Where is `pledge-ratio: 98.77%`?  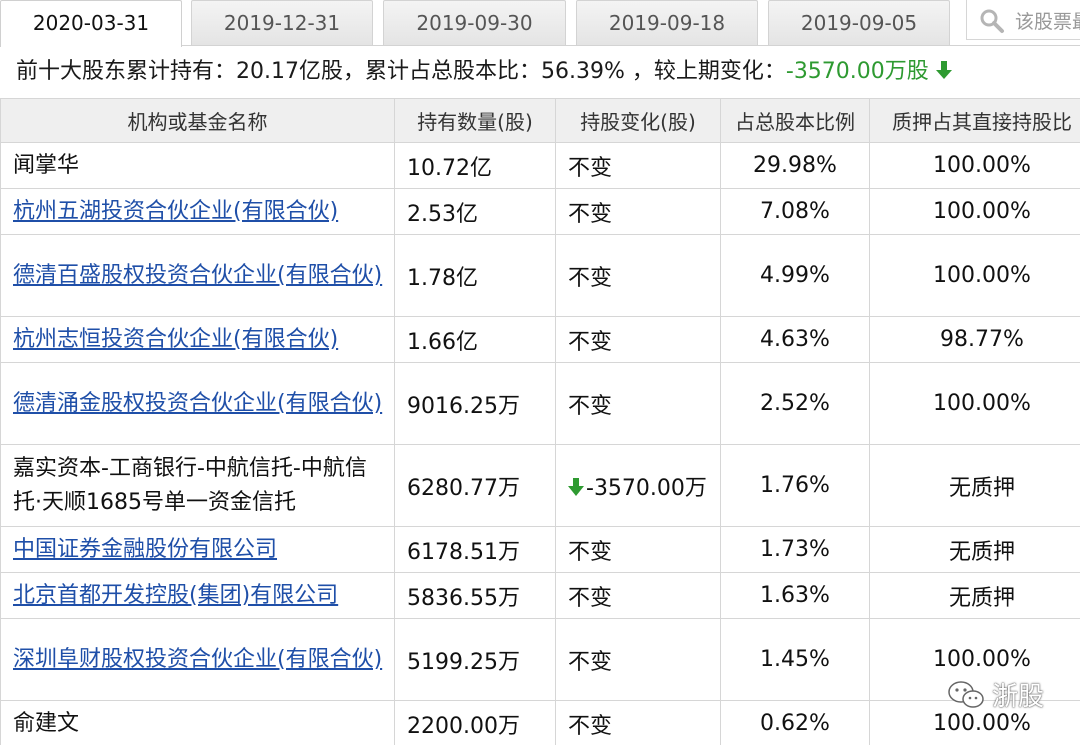 pledge-ratio: 98.77% is located at coordinates (974, 339).